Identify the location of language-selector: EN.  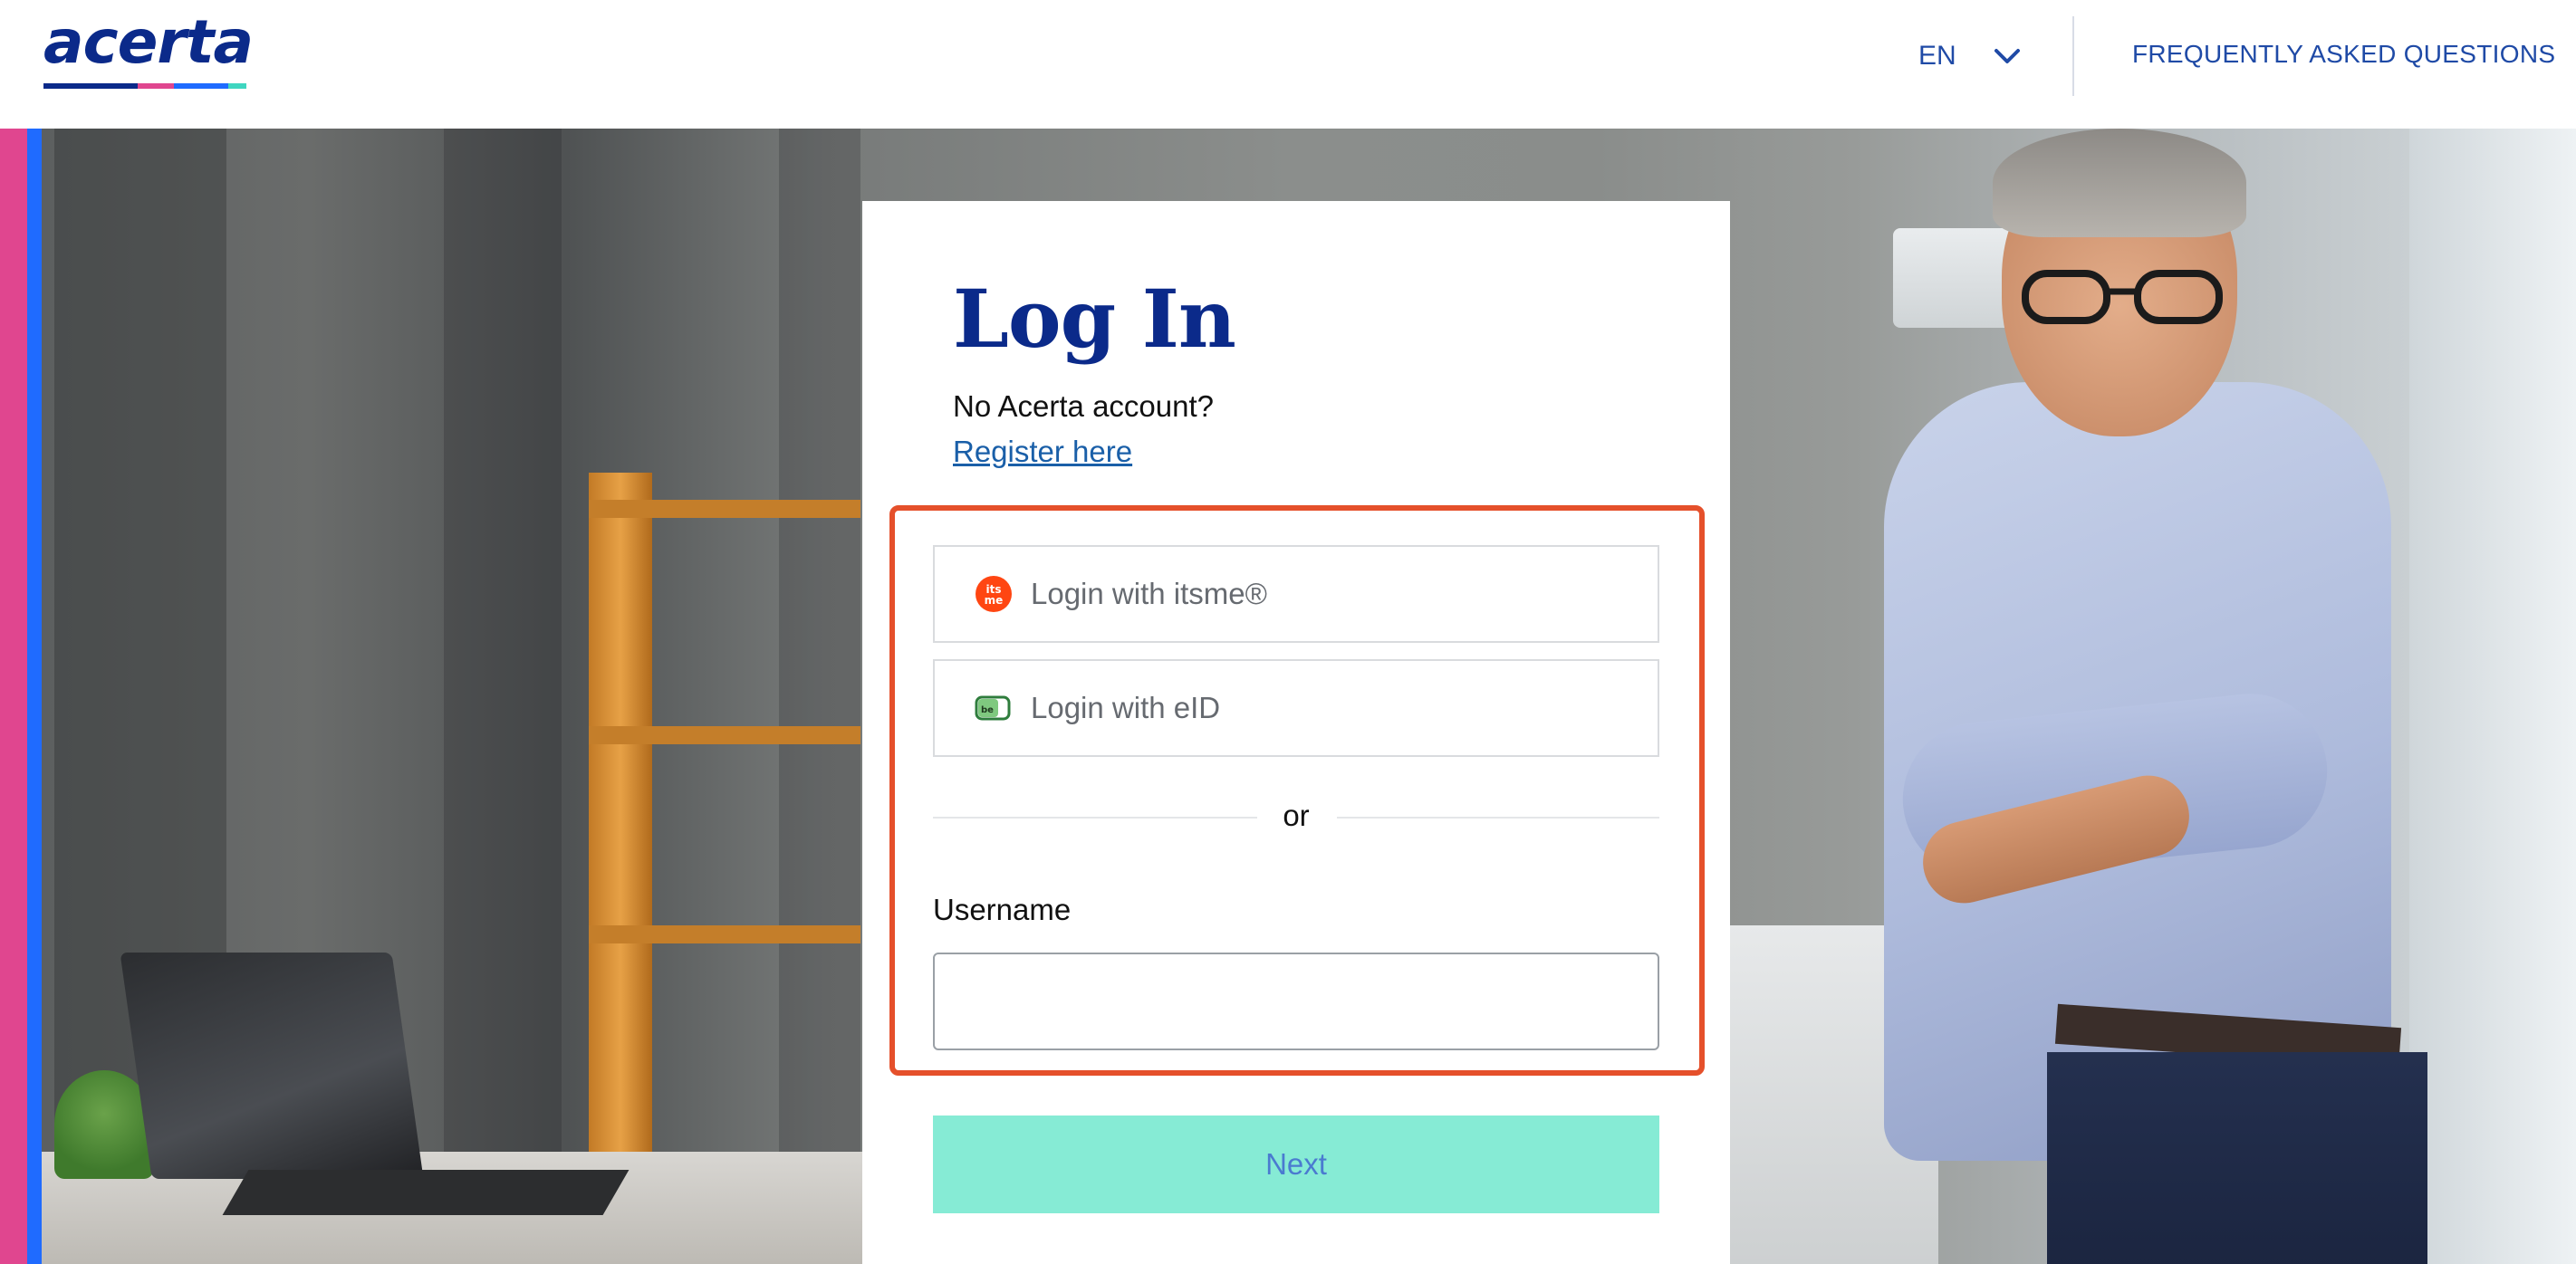
(1970, 56).